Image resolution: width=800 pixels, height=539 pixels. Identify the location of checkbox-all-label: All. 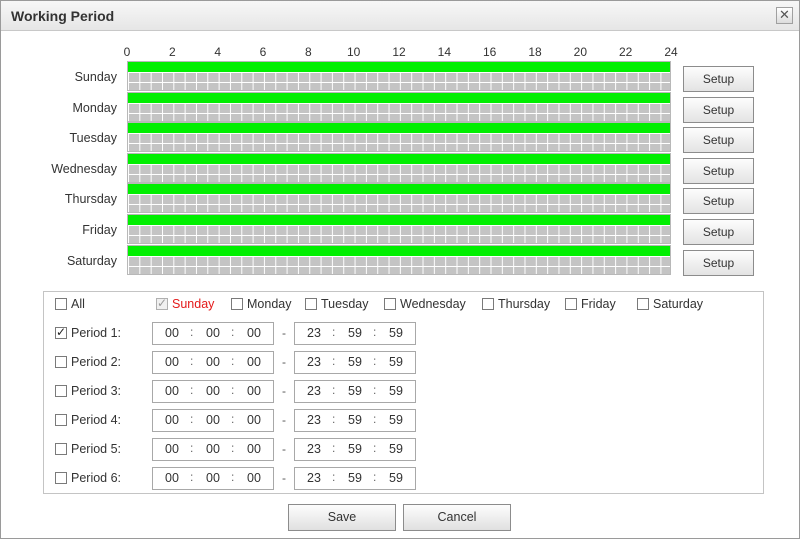
(78, 304).